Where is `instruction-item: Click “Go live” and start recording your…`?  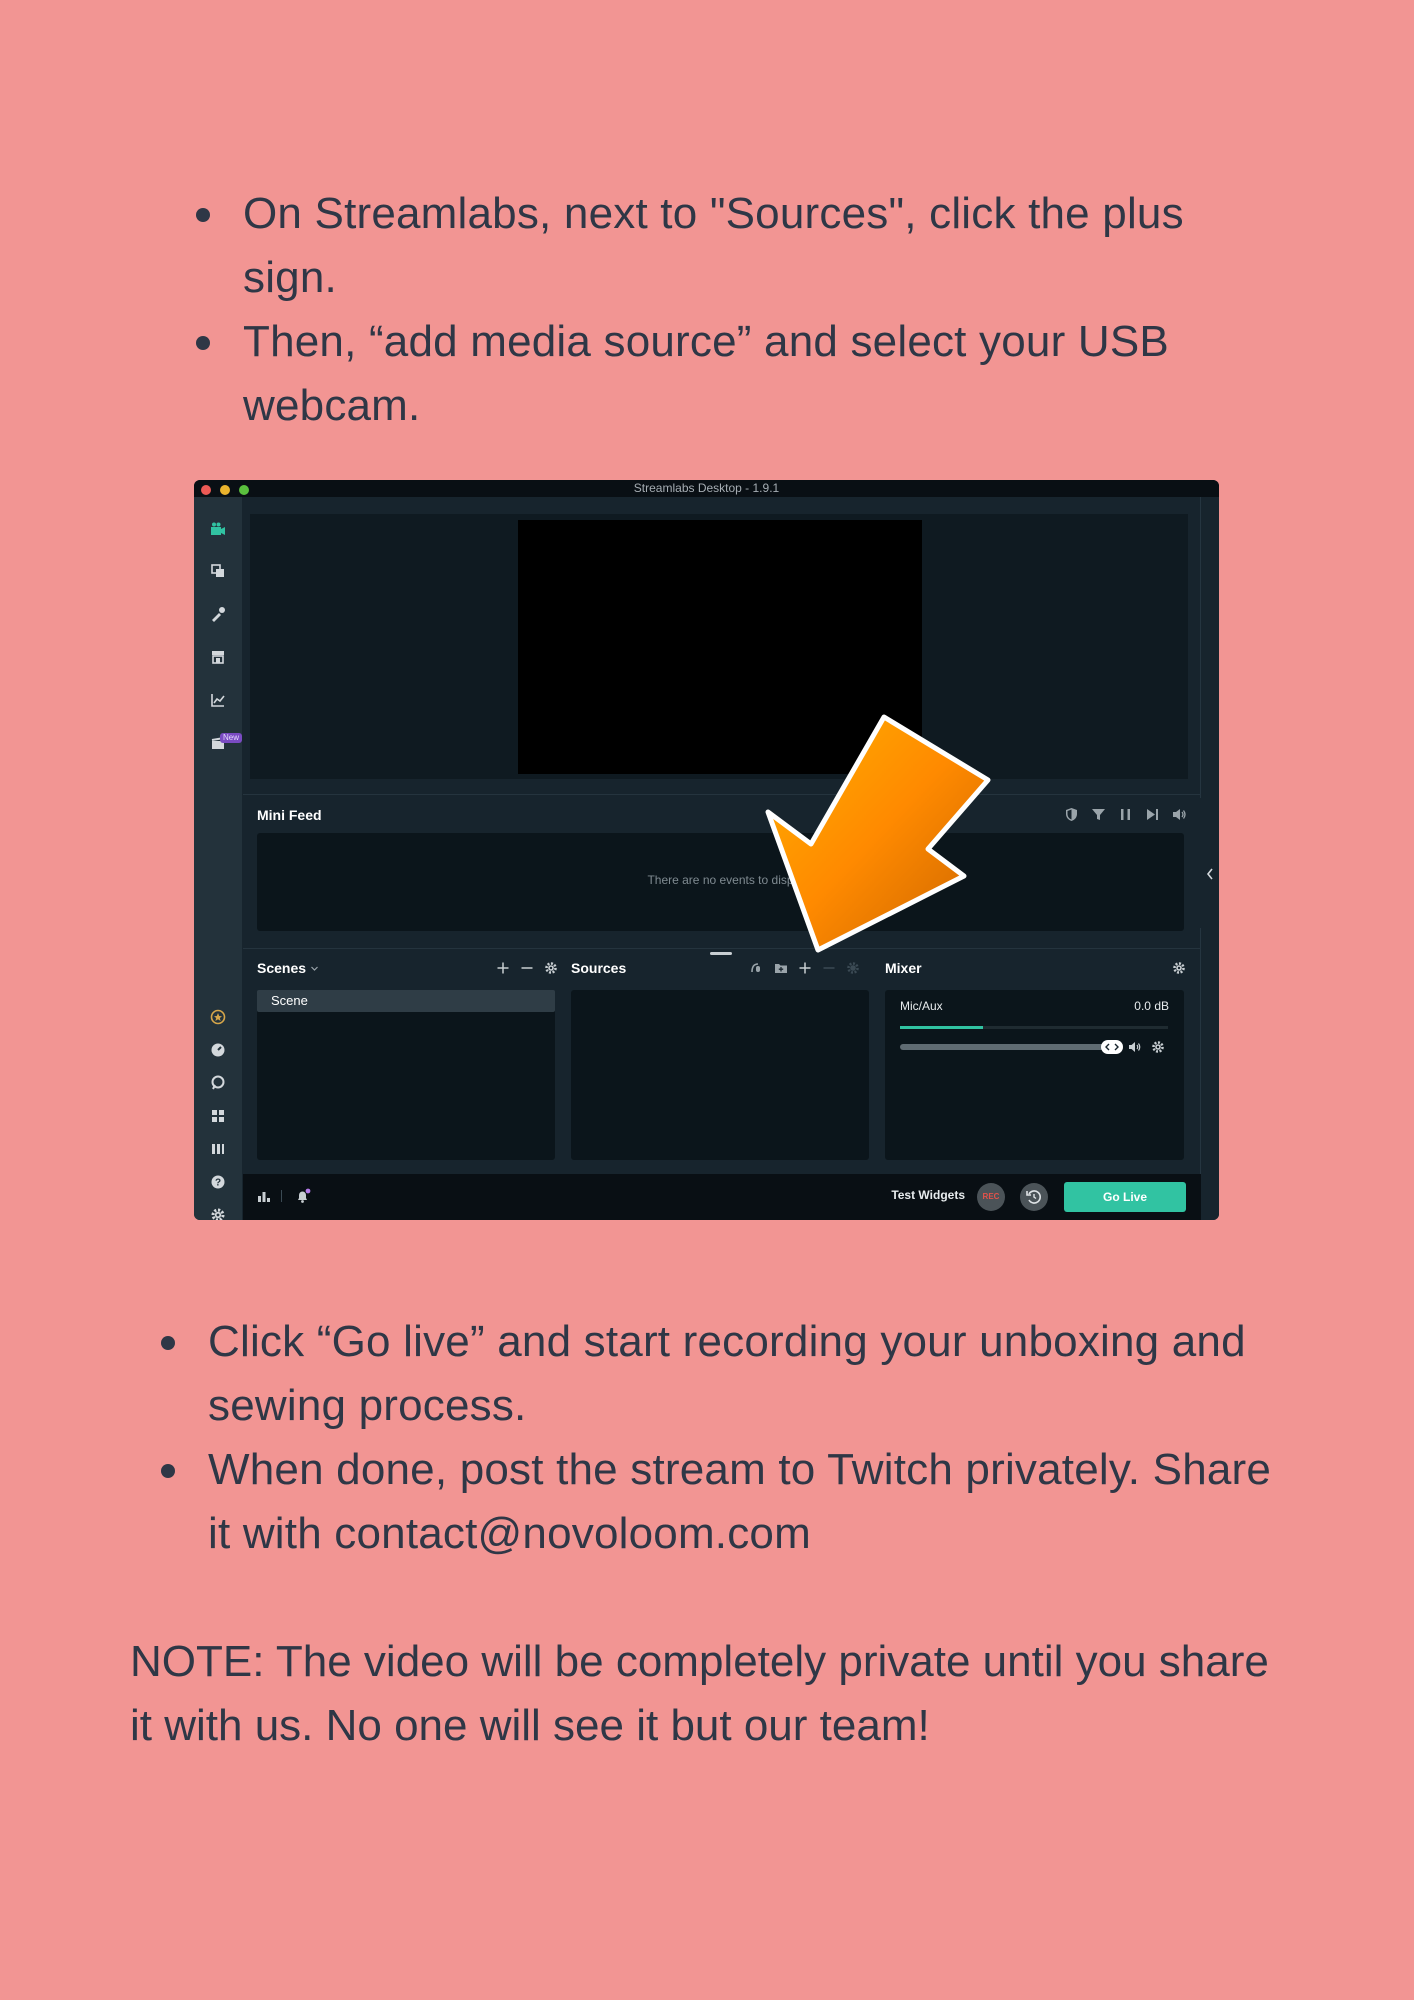 instruction-item: Click “Go live” and start recording your… is located at coordinates (724, 1374).